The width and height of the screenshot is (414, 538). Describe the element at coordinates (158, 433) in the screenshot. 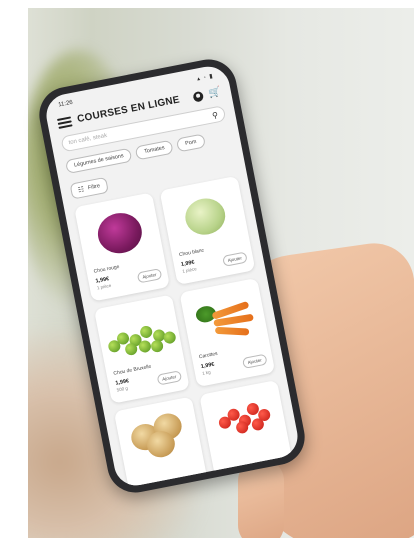

I see `product-image-onions` at that location.